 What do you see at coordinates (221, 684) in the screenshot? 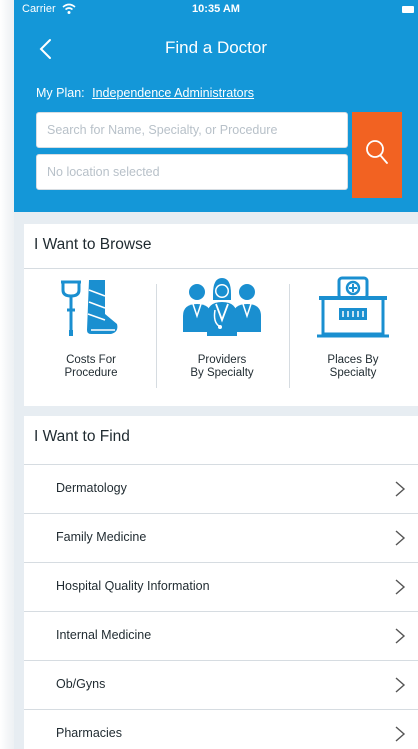
I see `list-item-obgyns: Ob/Gyns` at bounding box center [221, 684].